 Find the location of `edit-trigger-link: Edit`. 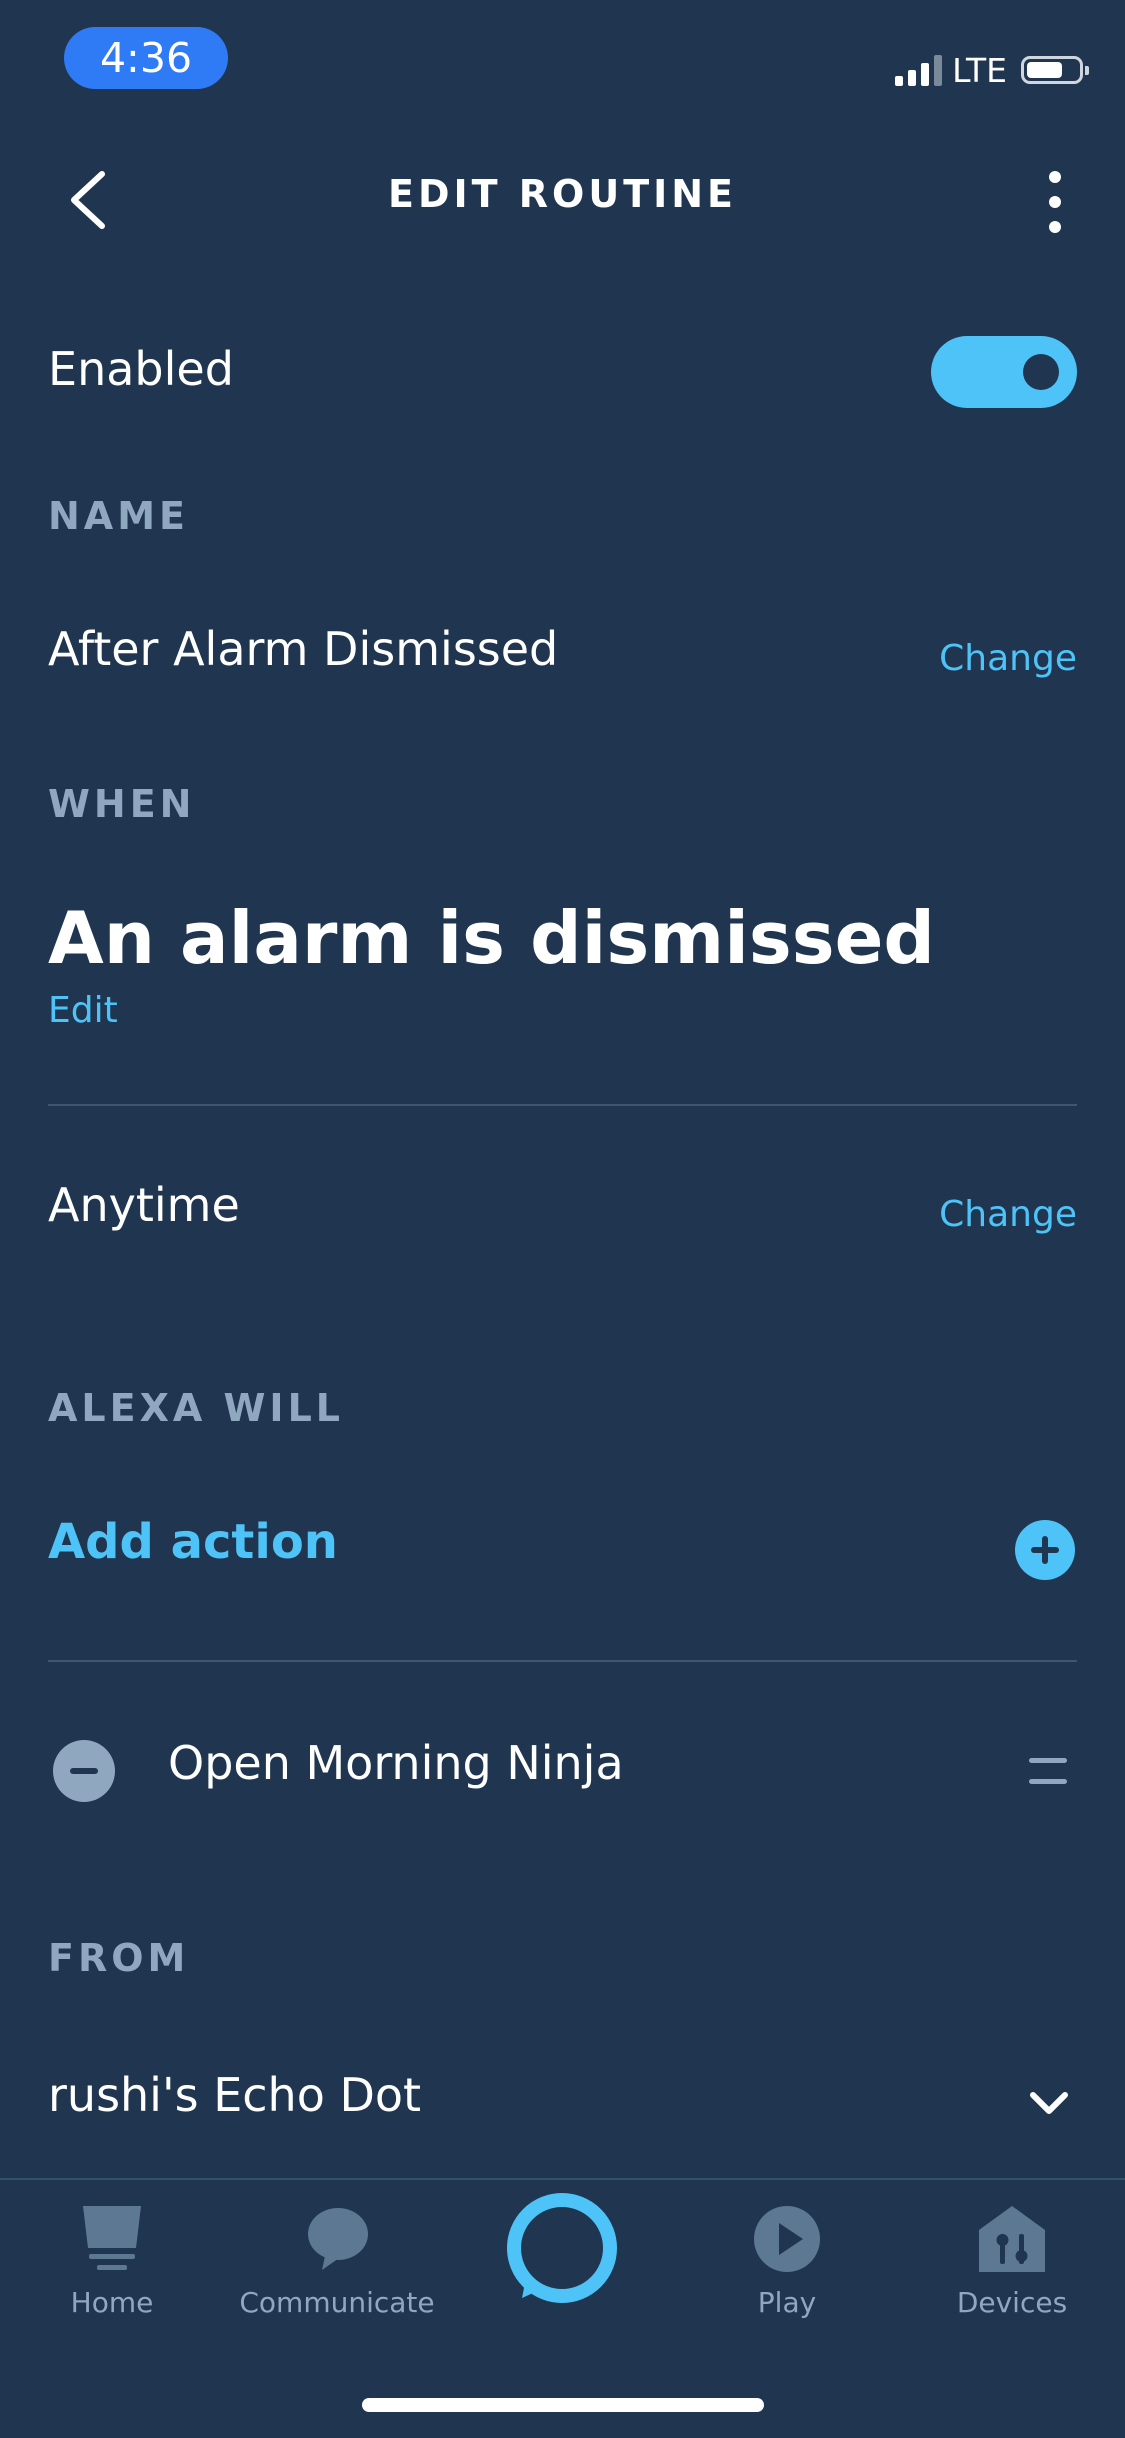

edit-trigger-link: Edit is located at coordinates (83, 1010).